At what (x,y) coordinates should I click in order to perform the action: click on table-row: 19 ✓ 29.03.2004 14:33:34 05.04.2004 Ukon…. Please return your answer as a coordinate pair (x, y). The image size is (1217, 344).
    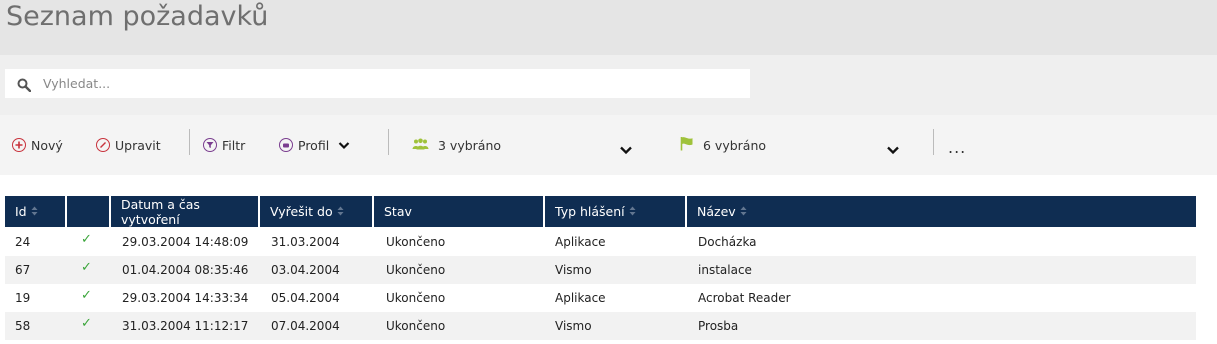
    Looking at the image, I should click on (600, 298).